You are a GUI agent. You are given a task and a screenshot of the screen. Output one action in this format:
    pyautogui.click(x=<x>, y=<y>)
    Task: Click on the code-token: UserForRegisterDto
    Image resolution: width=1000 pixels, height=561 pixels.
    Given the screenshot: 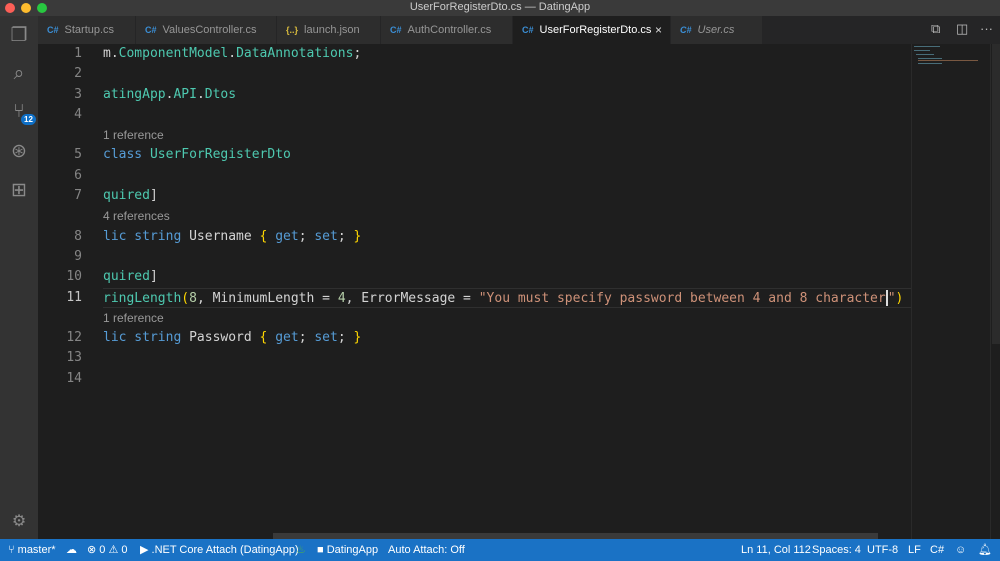 What is the action you would take?
    pyautogui.click(x=220, y=155)
    